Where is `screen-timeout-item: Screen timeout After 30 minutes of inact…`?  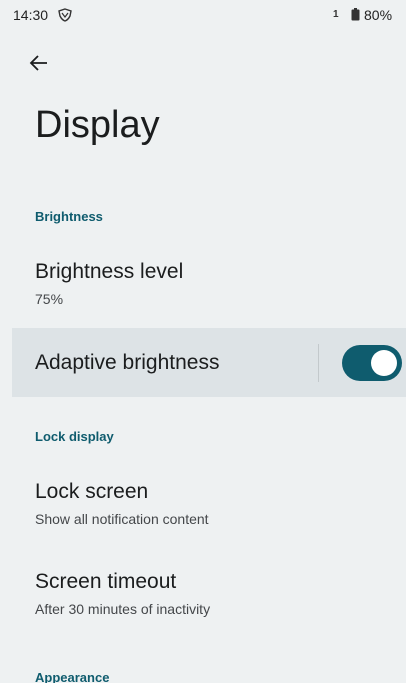
screen-timeout-item: Screen timeout After 30 minutes of inact… is located at coordinates (209, 596).